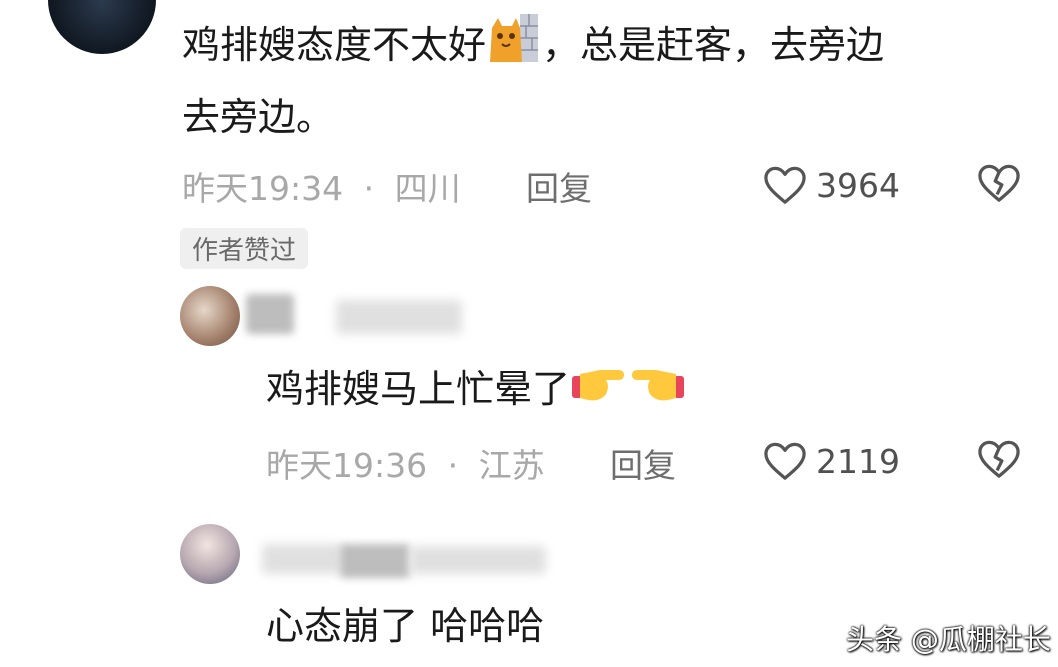  I want to click on comment-1-text-line1: 鸡排嫂态度不太好, so click(334, 45).